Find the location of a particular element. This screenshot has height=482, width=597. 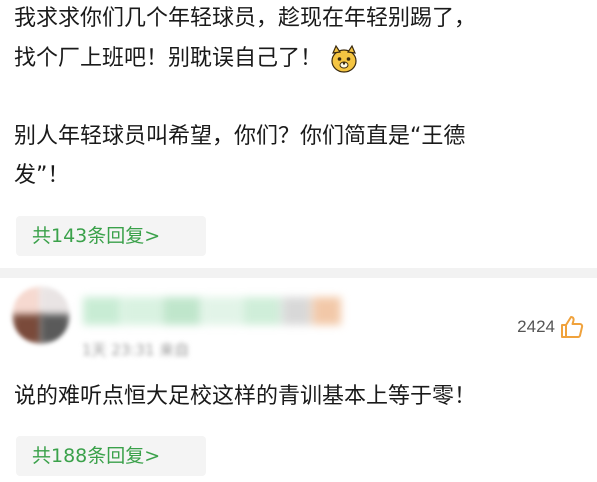

comment-divider is located at coordinates (298, 273).